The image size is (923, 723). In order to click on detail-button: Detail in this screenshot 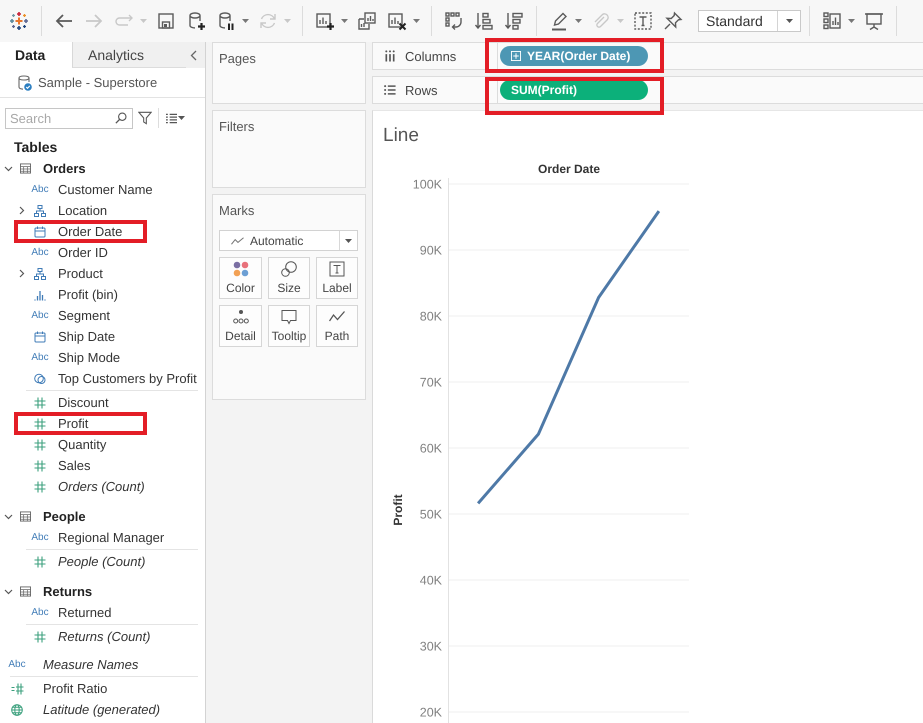, I will do `click(240, 326)`.